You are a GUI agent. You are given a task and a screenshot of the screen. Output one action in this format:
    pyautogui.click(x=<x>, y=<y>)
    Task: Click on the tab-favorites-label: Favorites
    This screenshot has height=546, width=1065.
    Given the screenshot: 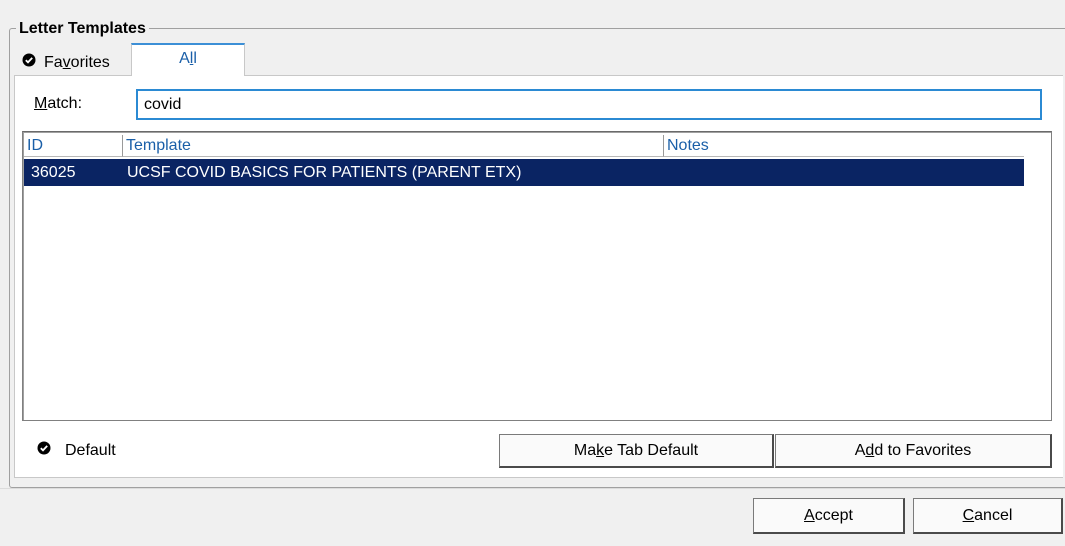 What is the action you would take?
    pyautogui.click(x=77, y=63)
    